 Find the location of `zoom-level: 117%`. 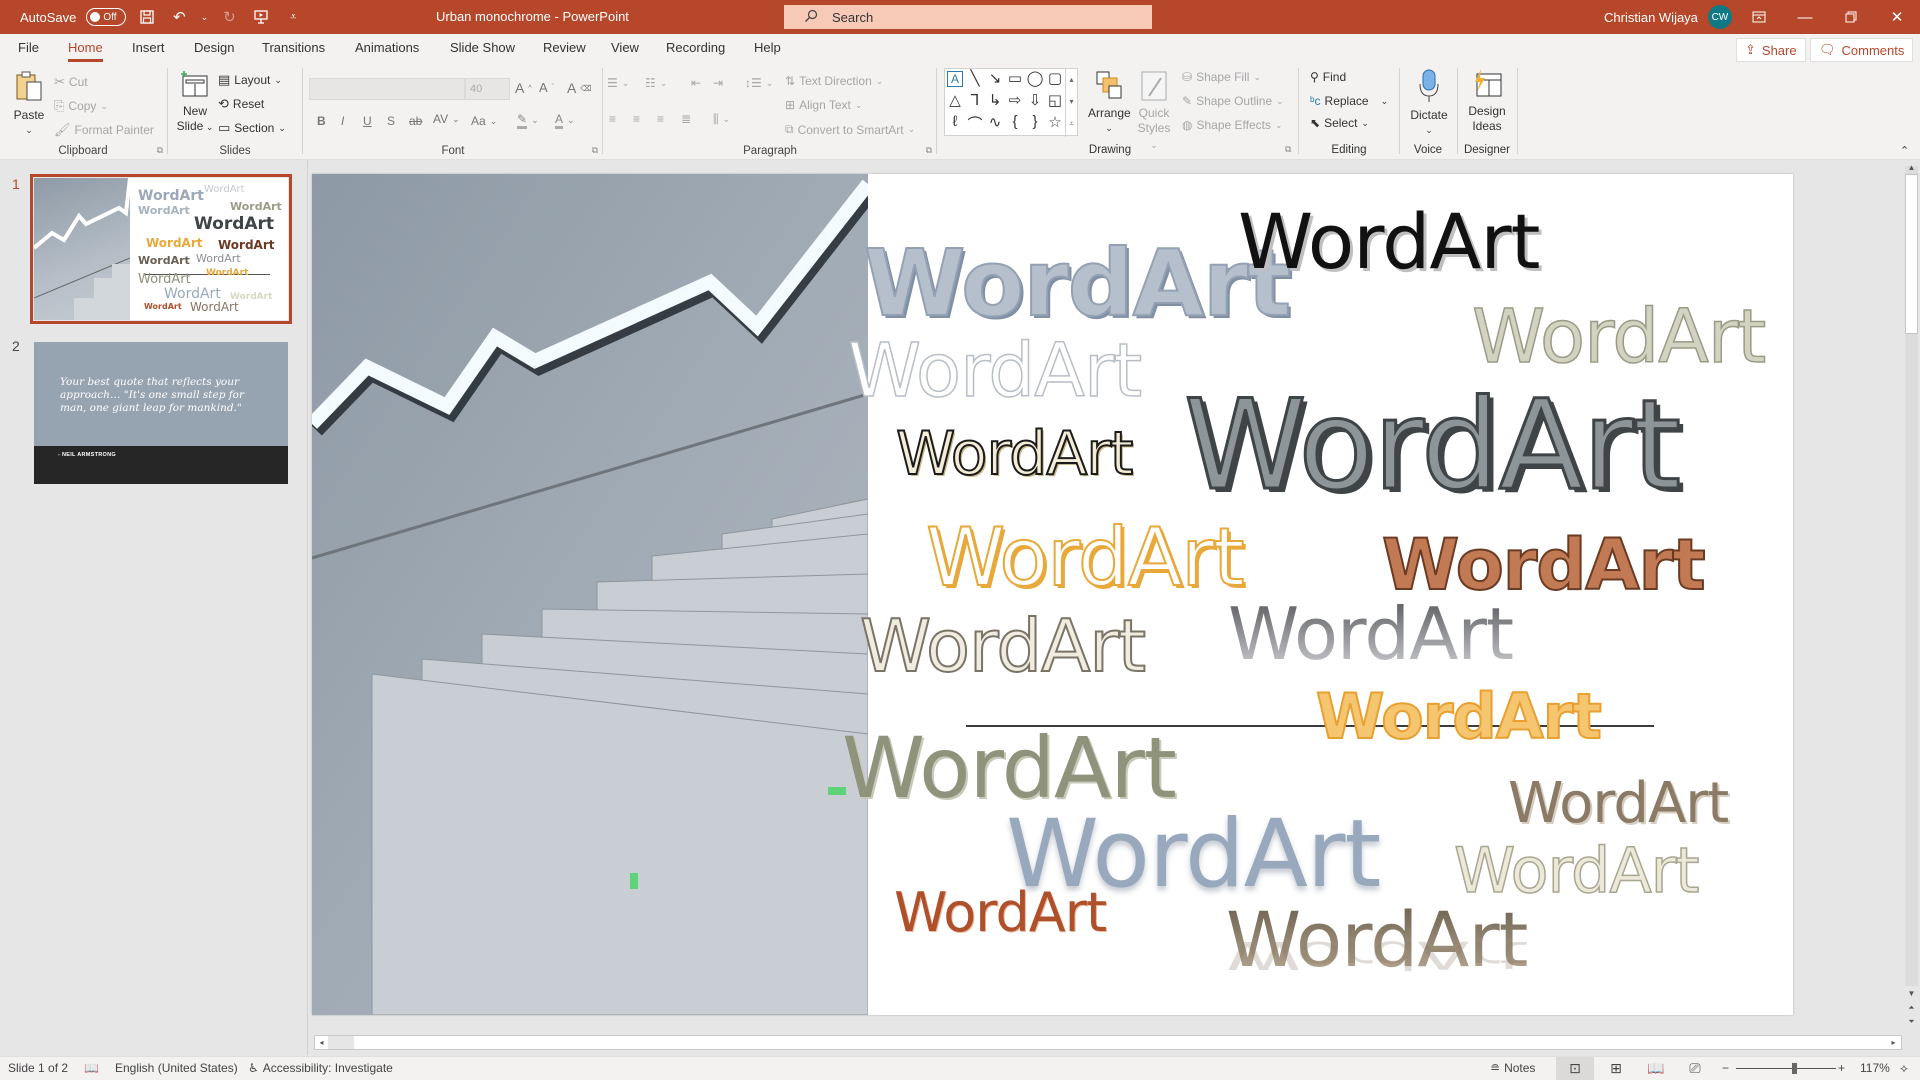

zoom-level: 117% is located at coordinates (1875, 1068).